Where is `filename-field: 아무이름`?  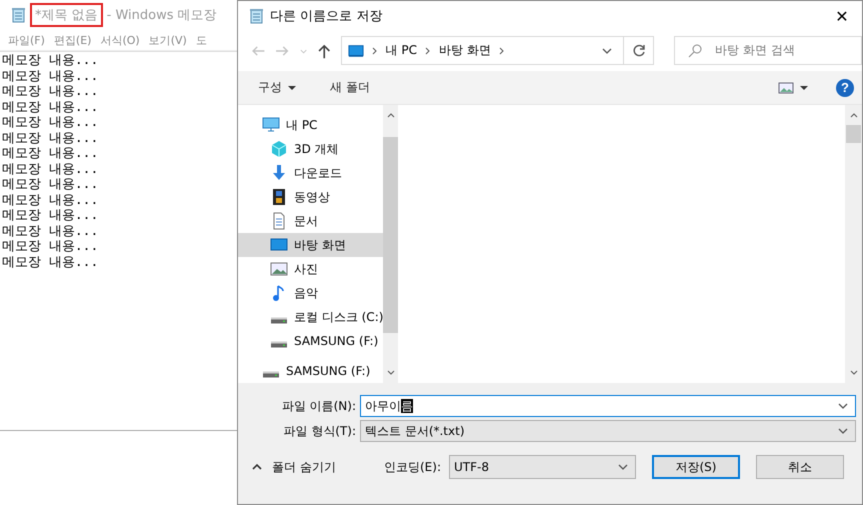
filename-field: 아무이름 is located at coordinates (608, 406).